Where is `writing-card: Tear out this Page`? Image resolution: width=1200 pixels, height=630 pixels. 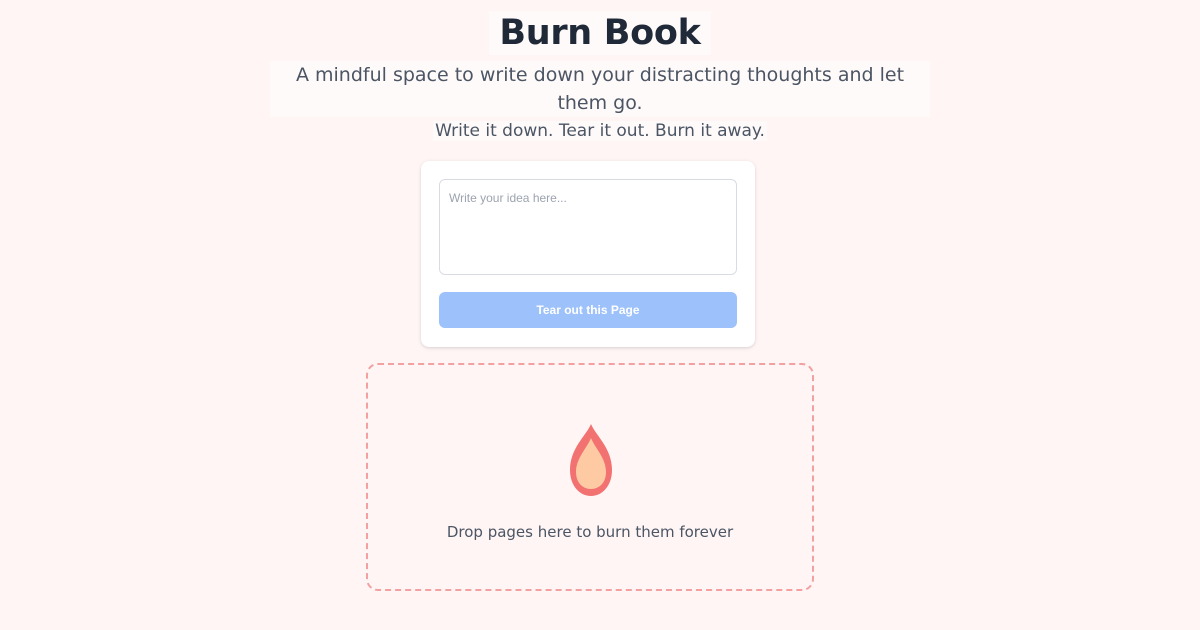
writing-card: Tear out this Page is located at coordinates (588, 254).